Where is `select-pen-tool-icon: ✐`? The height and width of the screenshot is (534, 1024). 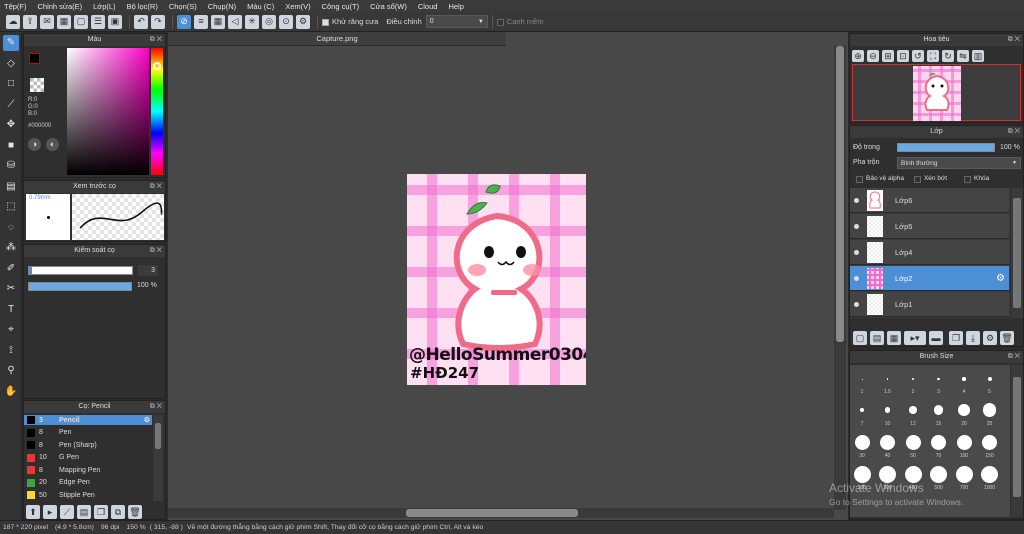 select-pen-tool-icon: ✐ is located at coordinates (11, 269).